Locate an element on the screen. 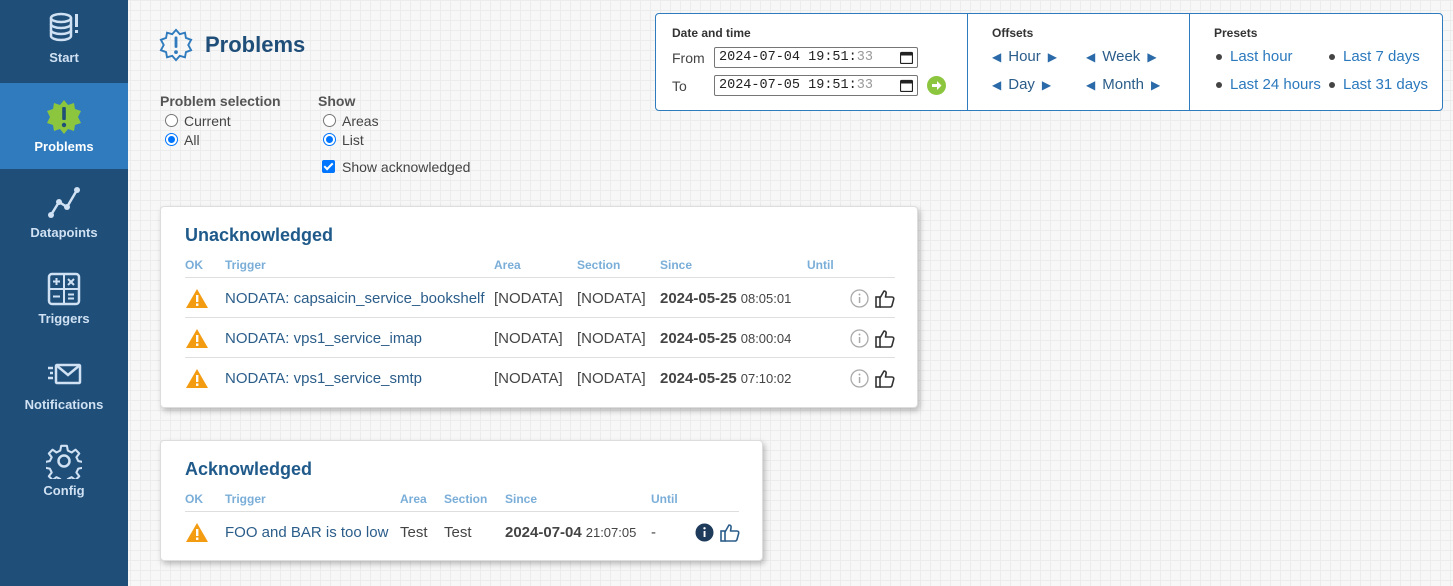 This screenshot has width=1453, height=586. radio-label: List is located at coordinates (353, 139).